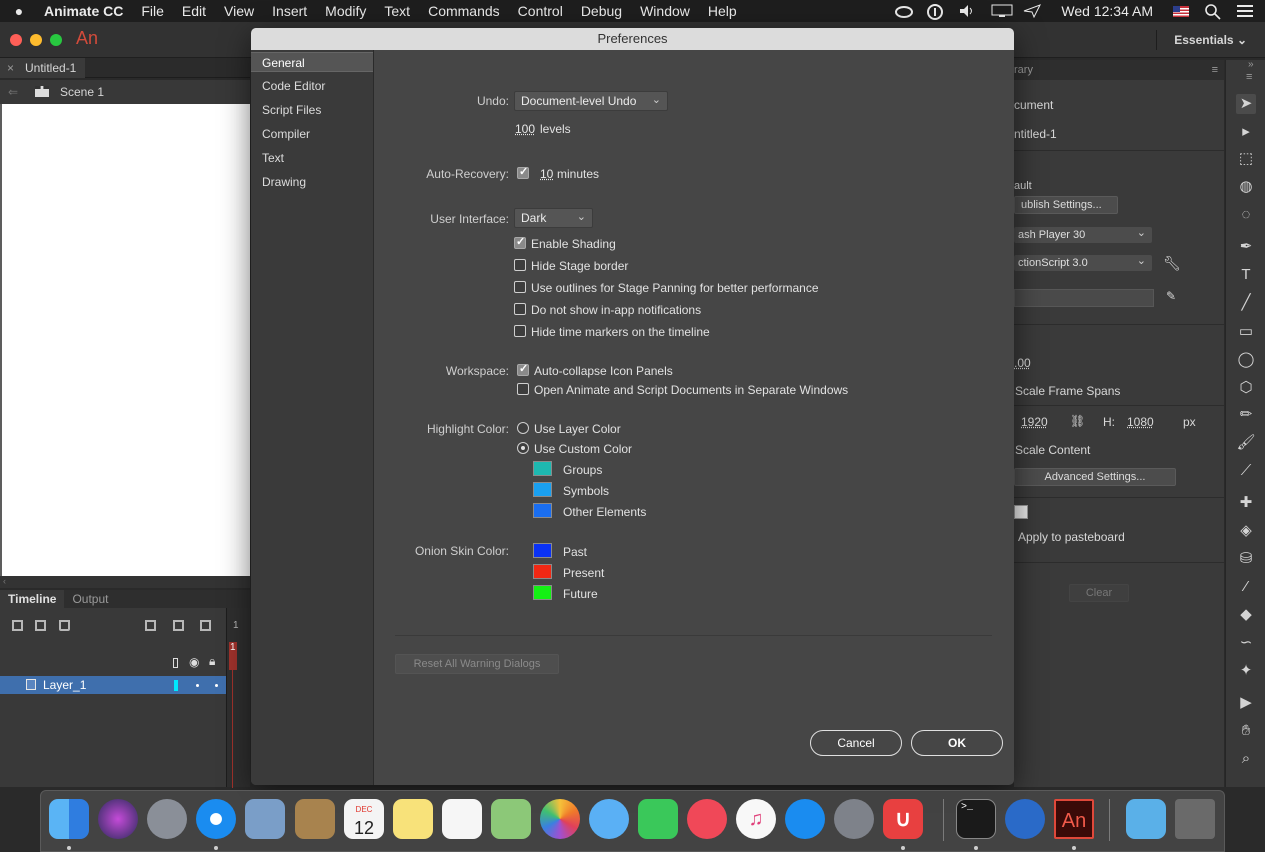 Image resolution: width=1265 pixels, height=852 pixels. What do you see at coordinates (1246, 275) in the screenshot?
I see `text-tool-icon: T` at bounding box center [1246, 275].